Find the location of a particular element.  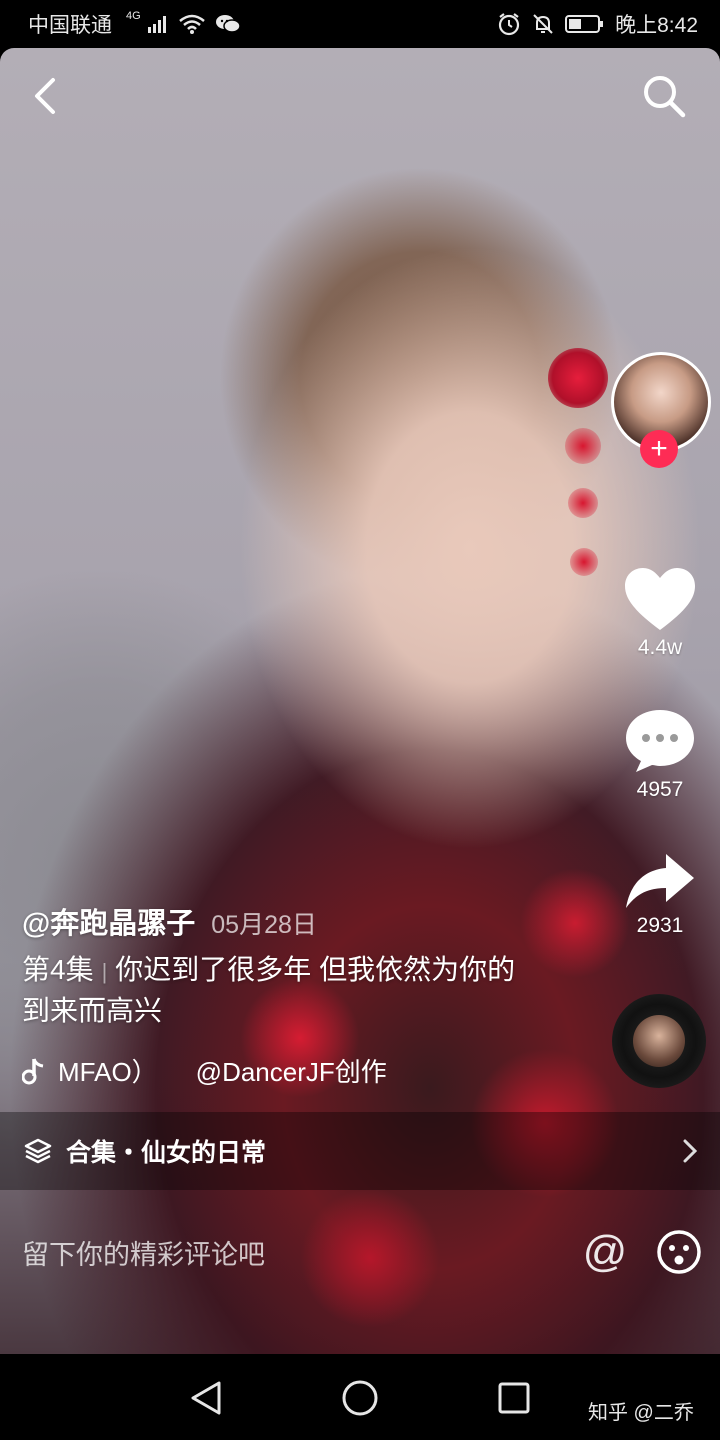

status-right: 晚上8:42 is located at coordinates (597, 24).